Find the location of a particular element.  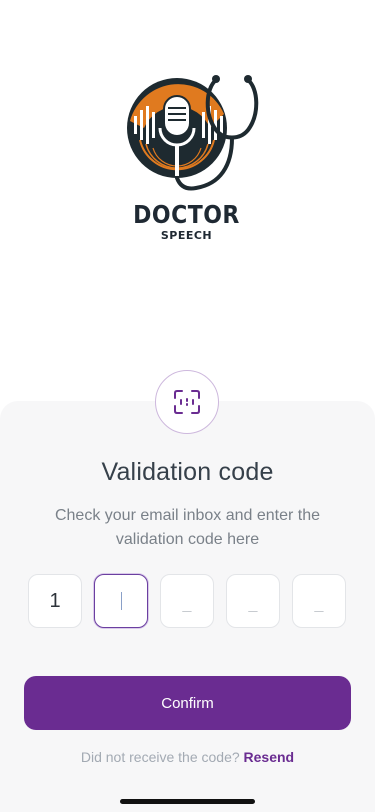

code-input-row: 1 _ _ _ is located at coordinates (187, 601).